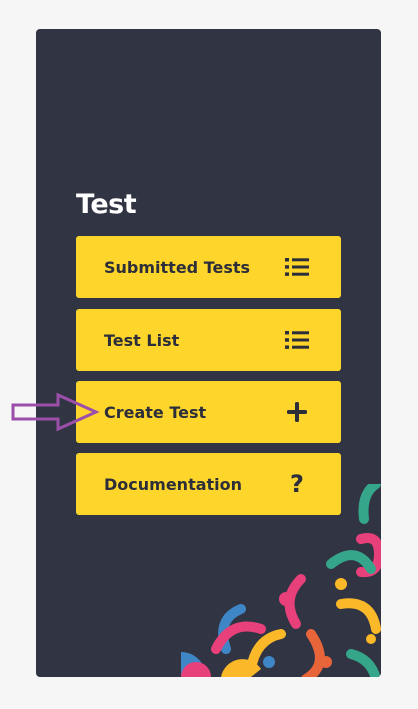 The height and width of the screenshot is (709, 418). I want to click on submitted-tests-button: Submitted Tests, so click(208, 267).